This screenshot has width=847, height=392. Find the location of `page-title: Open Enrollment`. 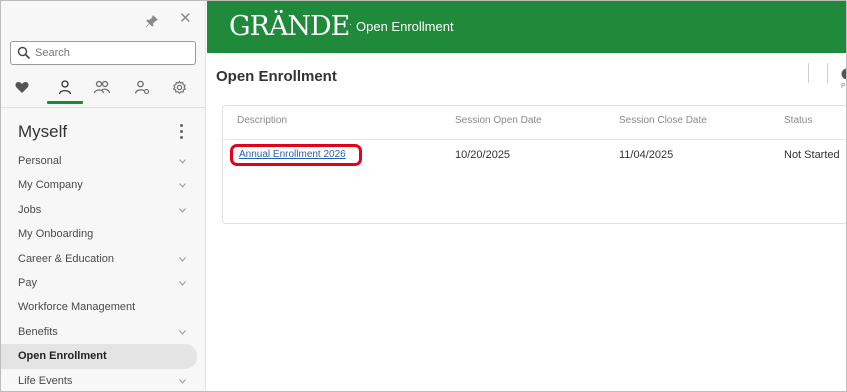

page-title: Open Enrollment is located at coordinates (276, 76).